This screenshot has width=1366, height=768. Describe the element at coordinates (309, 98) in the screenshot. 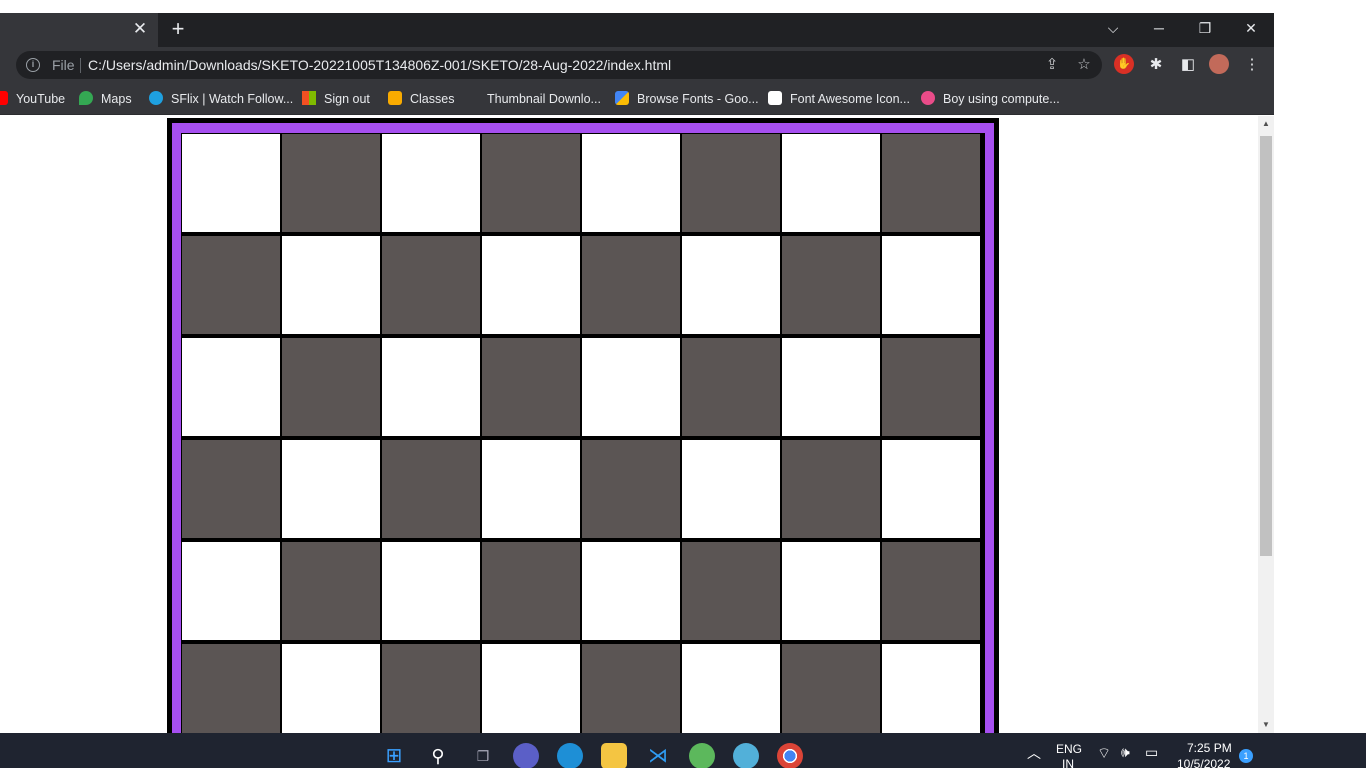

I see `microsoft-icon` at that location.